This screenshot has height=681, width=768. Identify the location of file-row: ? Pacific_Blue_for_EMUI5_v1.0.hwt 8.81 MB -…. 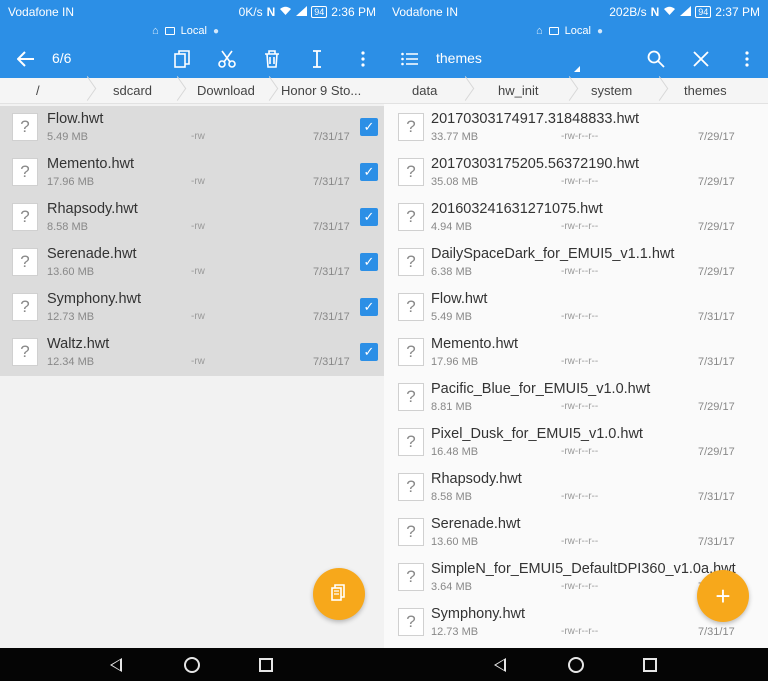
(576, 398).